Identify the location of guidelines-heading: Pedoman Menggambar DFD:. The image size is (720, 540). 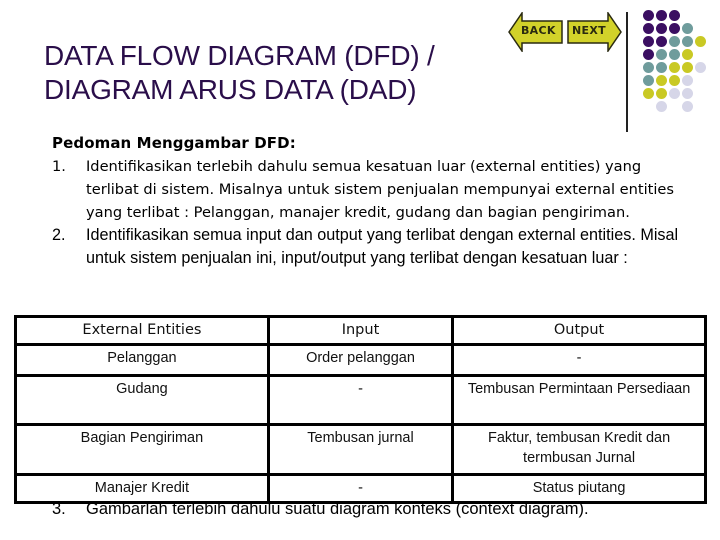
(174, 143).